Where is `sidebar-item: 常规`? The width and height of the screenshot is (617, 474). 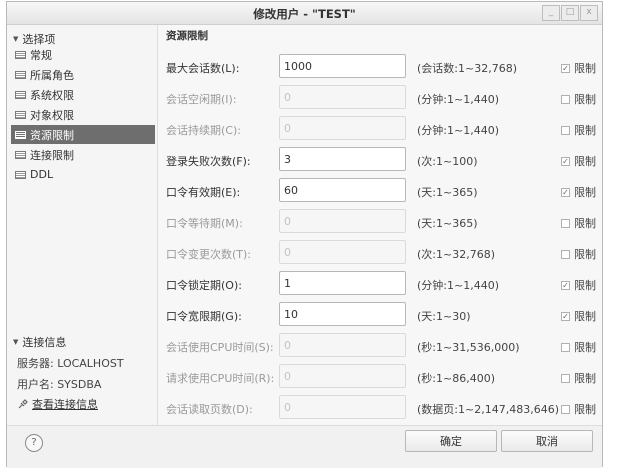
sidebar-item: 常规 is located at coordinates (83, 54).